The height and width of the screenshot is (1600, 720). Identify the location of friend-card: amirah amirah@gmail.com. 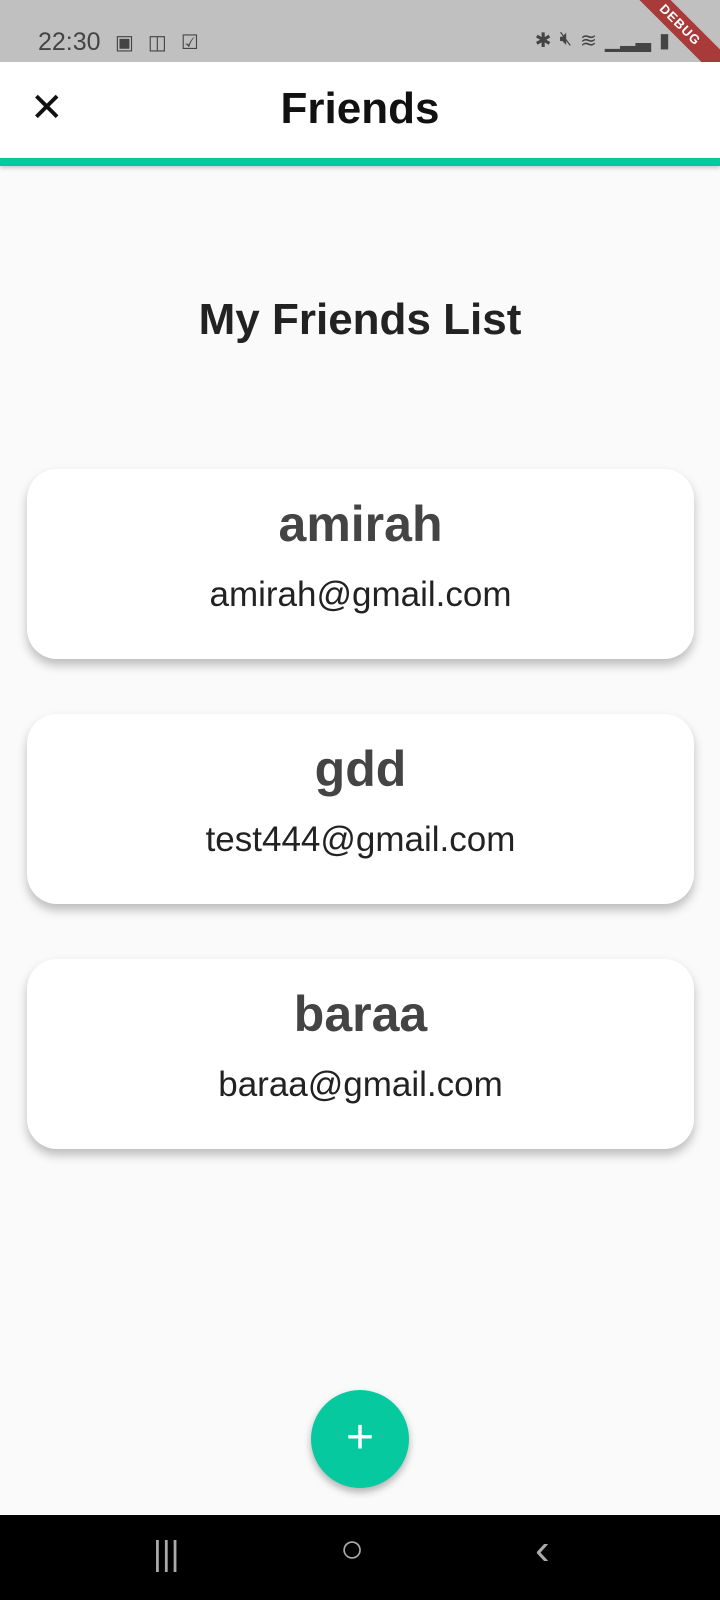
(360, 564).